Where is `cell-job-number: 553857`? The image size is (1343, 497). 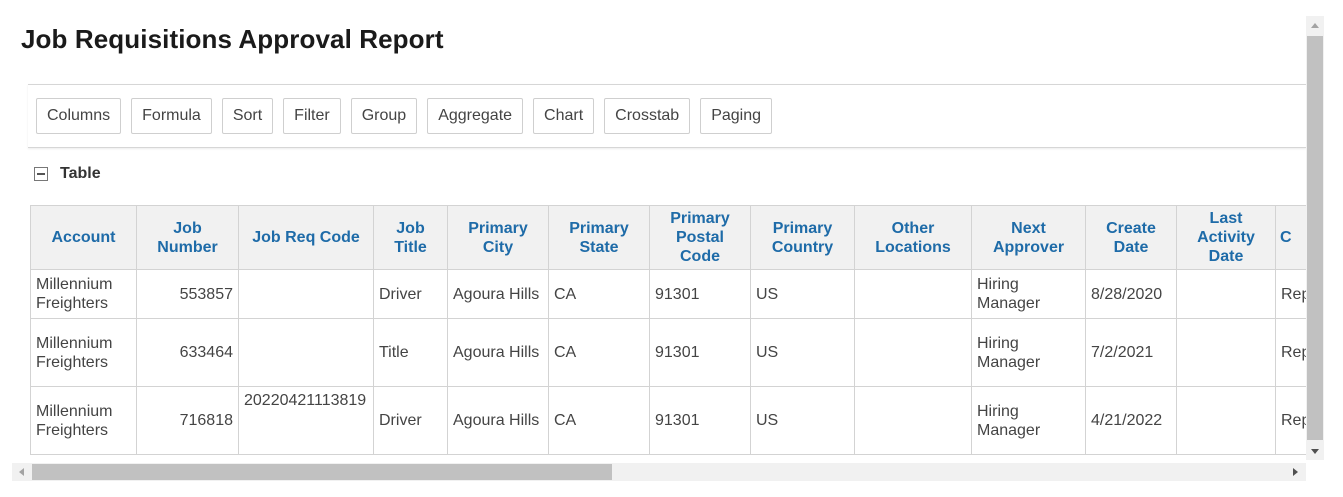
cell-job-number: 553857 is located at coordinates (187, 294).